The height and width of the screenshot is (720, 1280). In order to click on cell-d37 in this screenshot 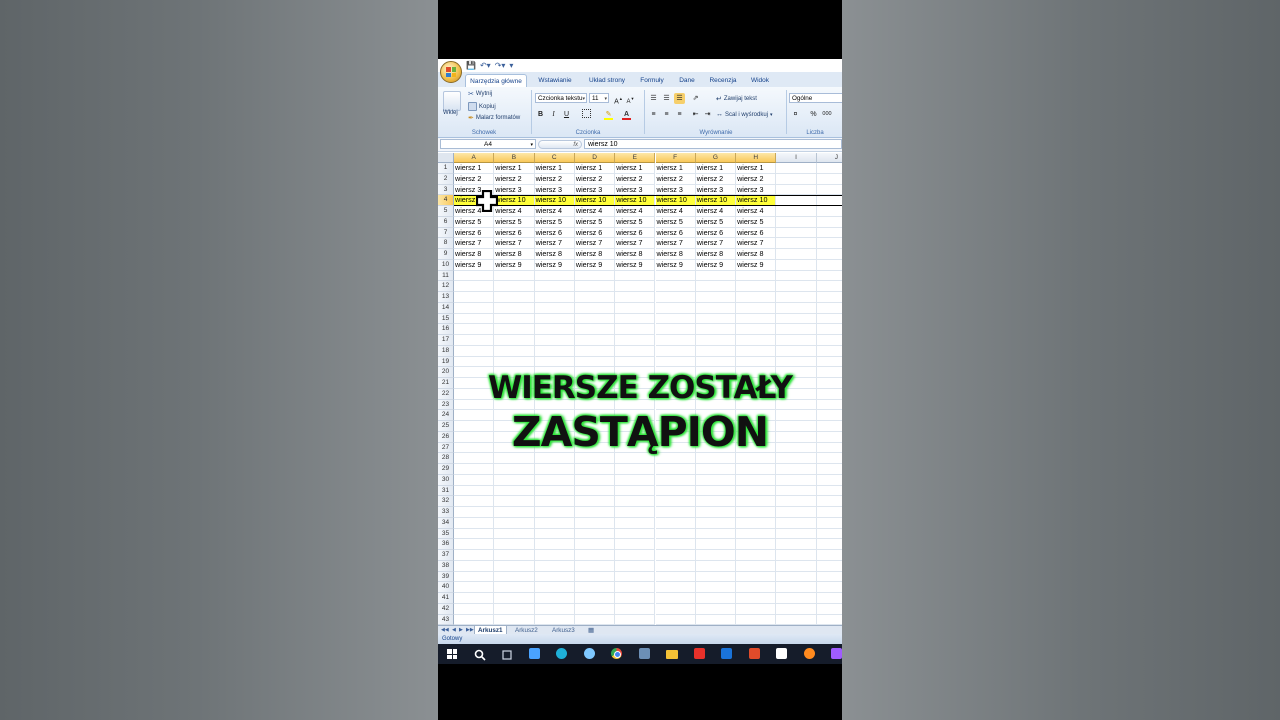, I will do `click(595, 555)`.